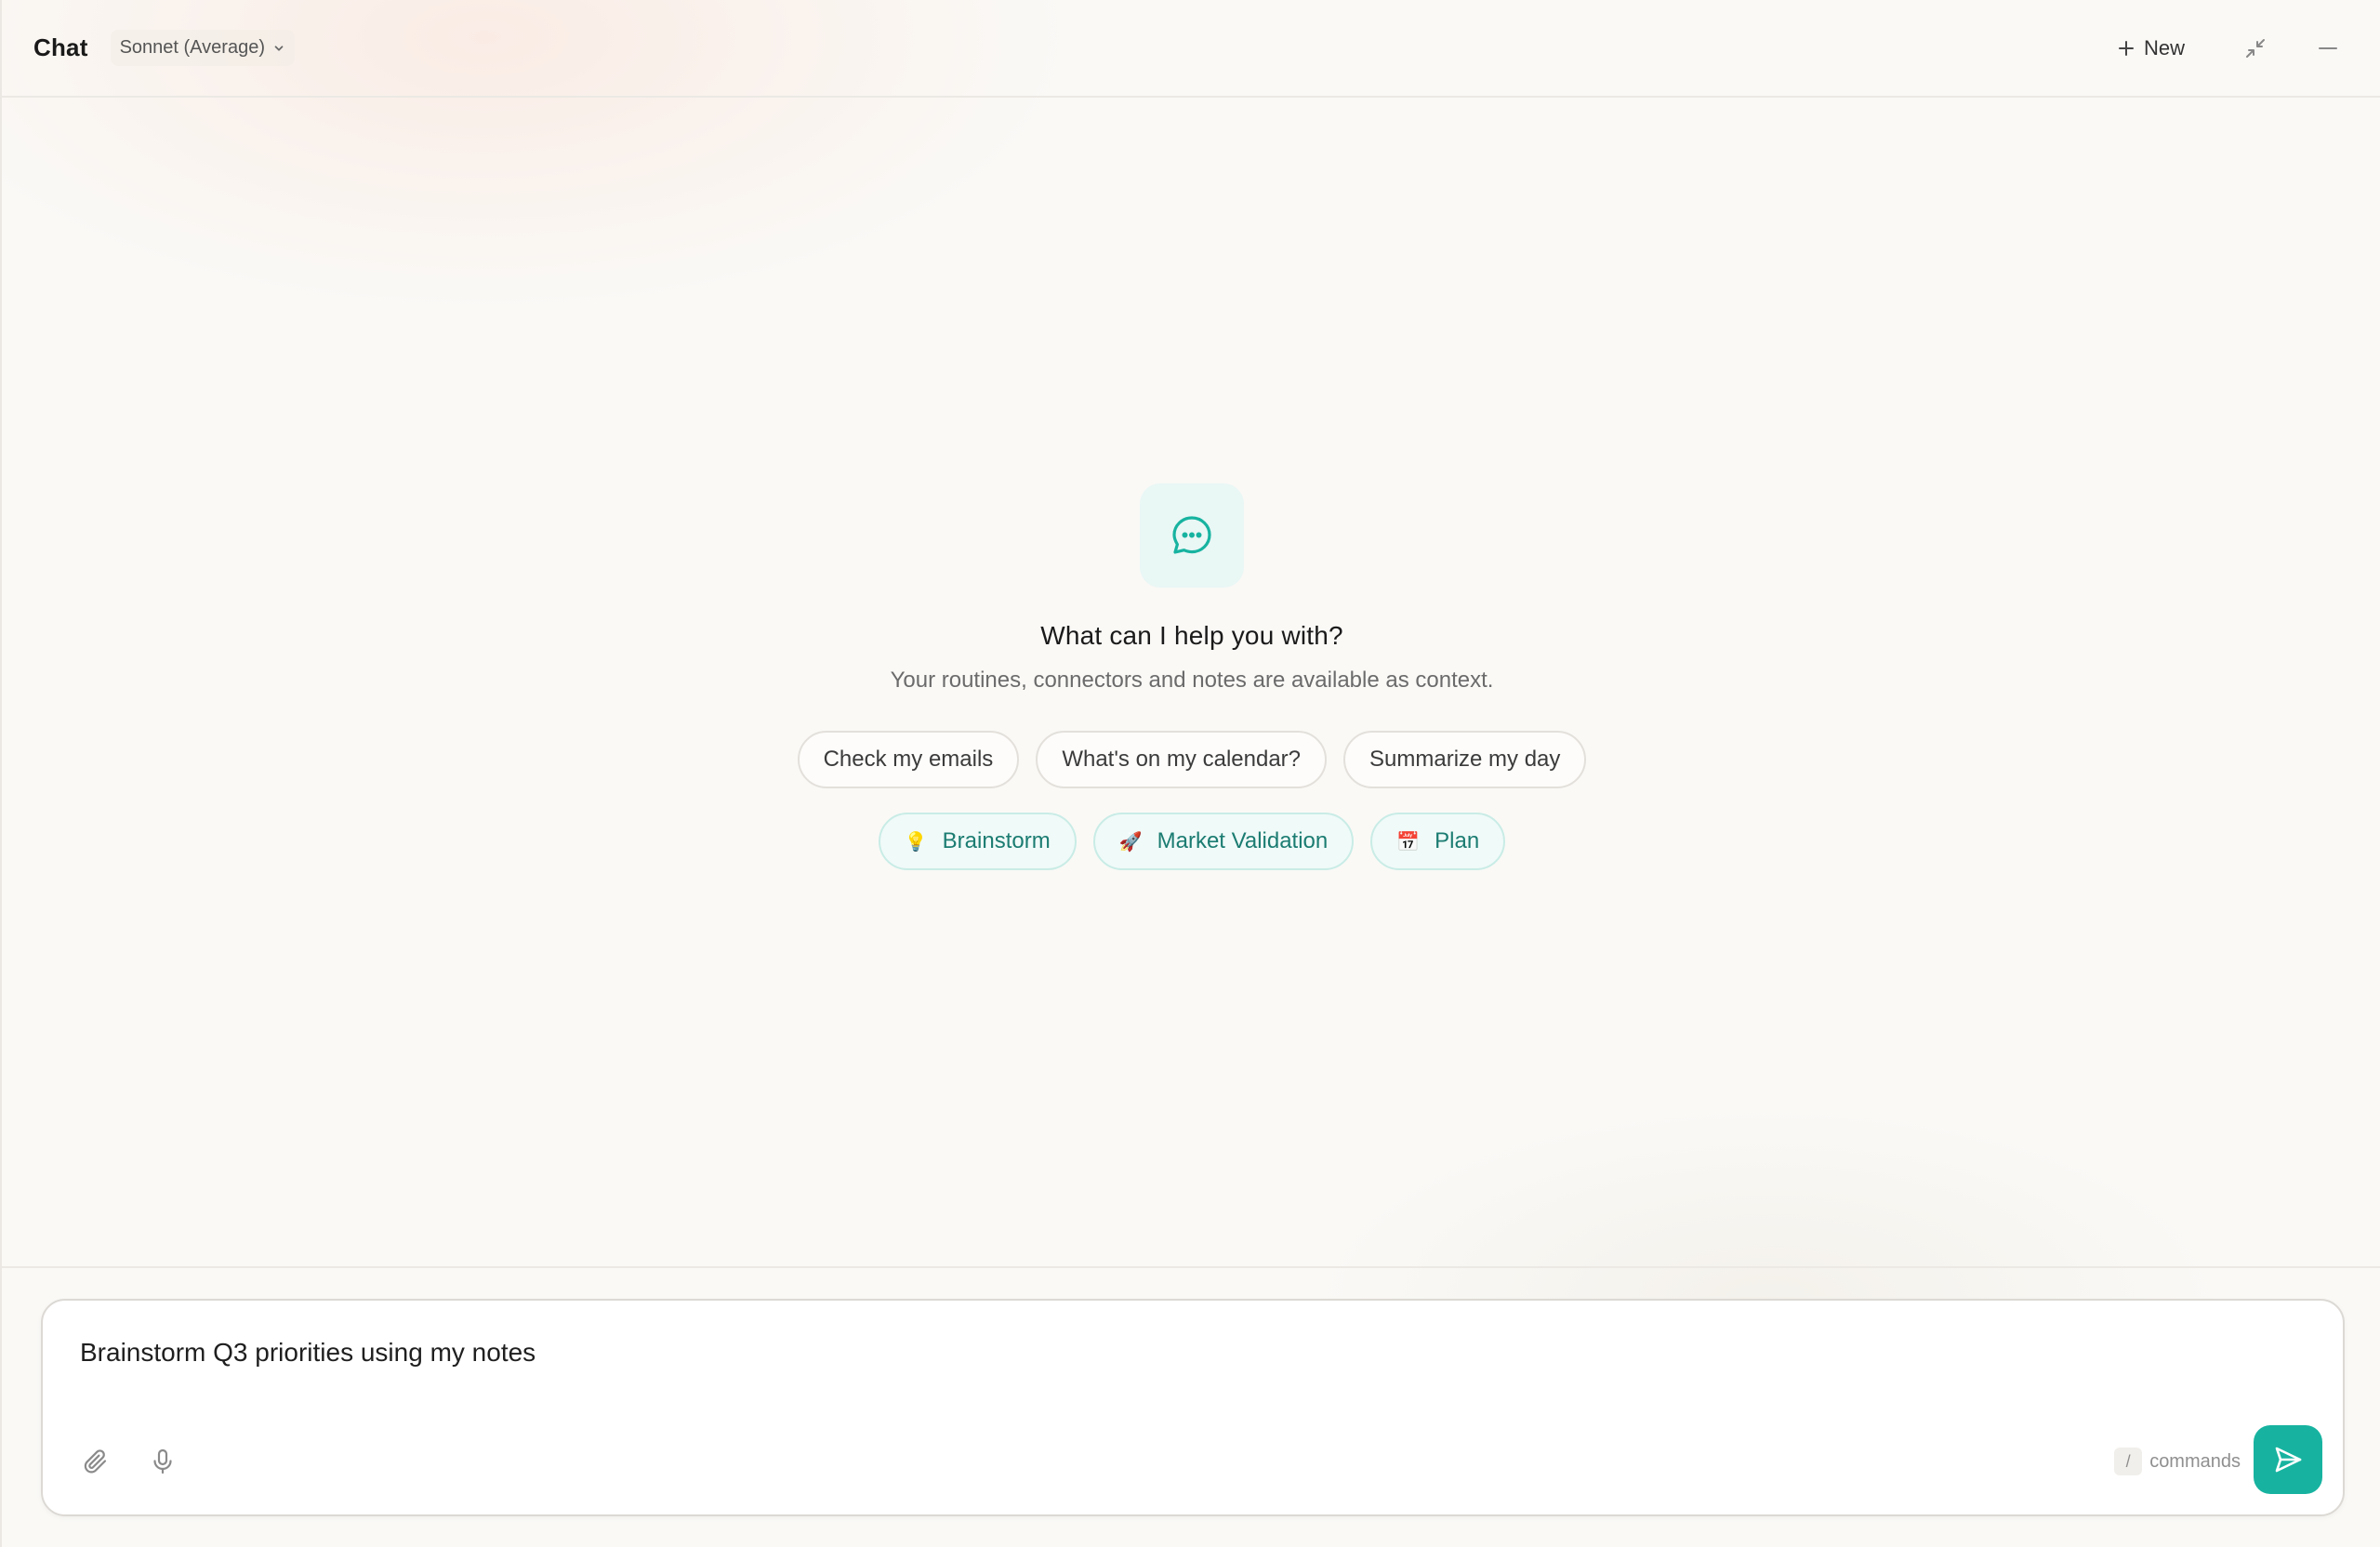 This screenshot has width=2380, height=1547. I want to click on page-title: Chat, so click(60, 47).